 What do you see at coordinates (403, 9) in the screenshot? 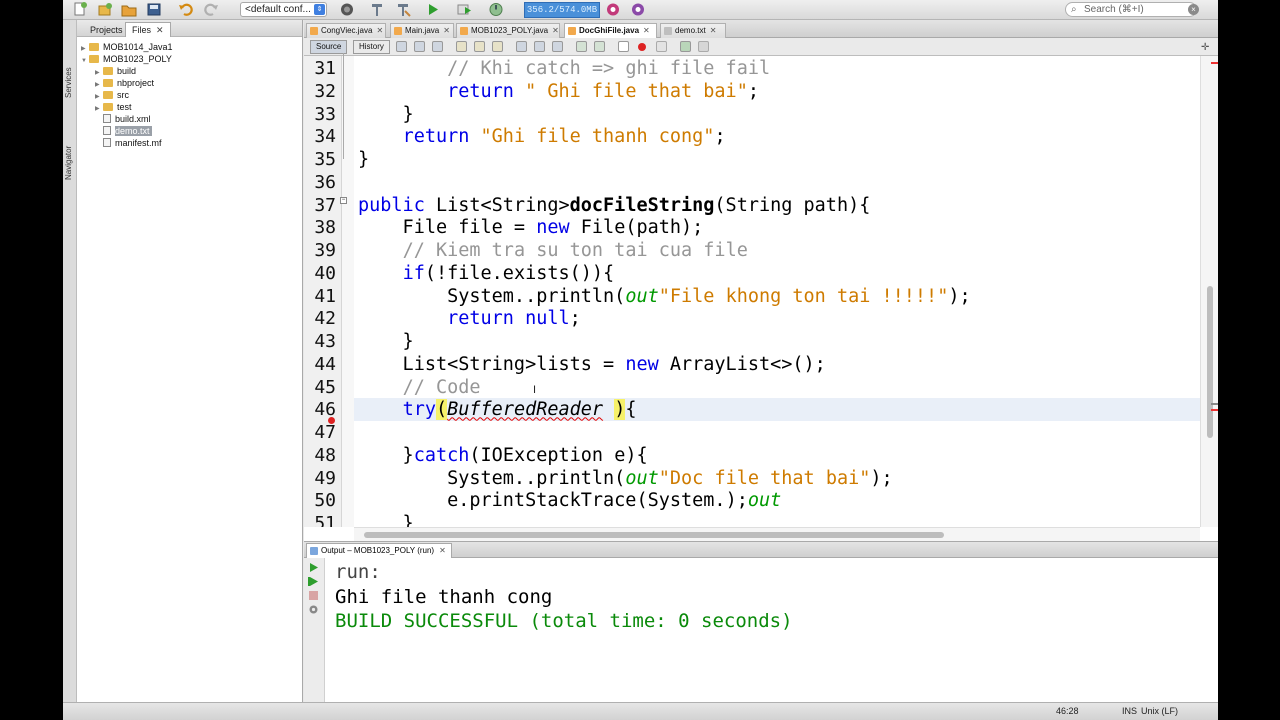
I see `clean-build-icon` at bounding box center [403, 9].